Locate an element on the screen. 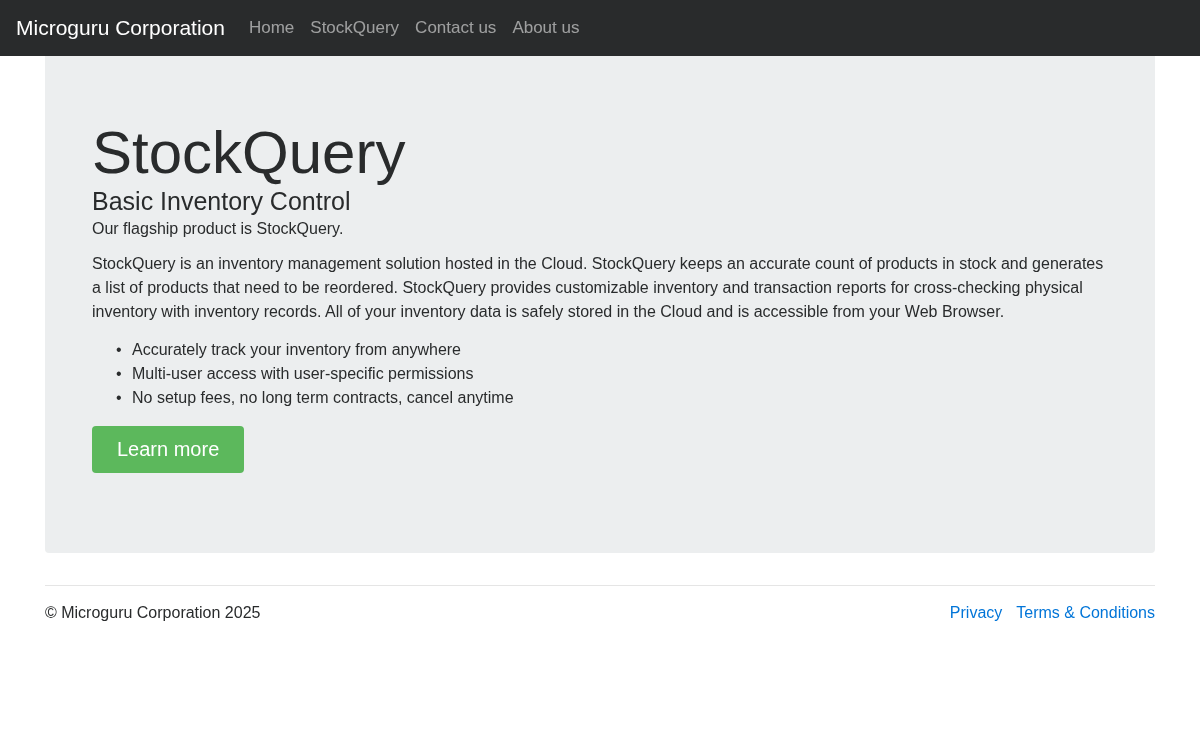 Image resolution: width=1200 pixels, height=740 pixels. description-paragraph: StockQuery is an inventory management solution hosted in the Cloud. StockQuery keeps an accurate count of products in stock and generates a list of products that need to be reordered. StockQuery provides customizable inventory and transaction reports for cross-checking physical inventory with inventory records. All of your inventory data is safely stored in the Cloud and is accessible from your Web Browser. is located at coordinates (598, 288).